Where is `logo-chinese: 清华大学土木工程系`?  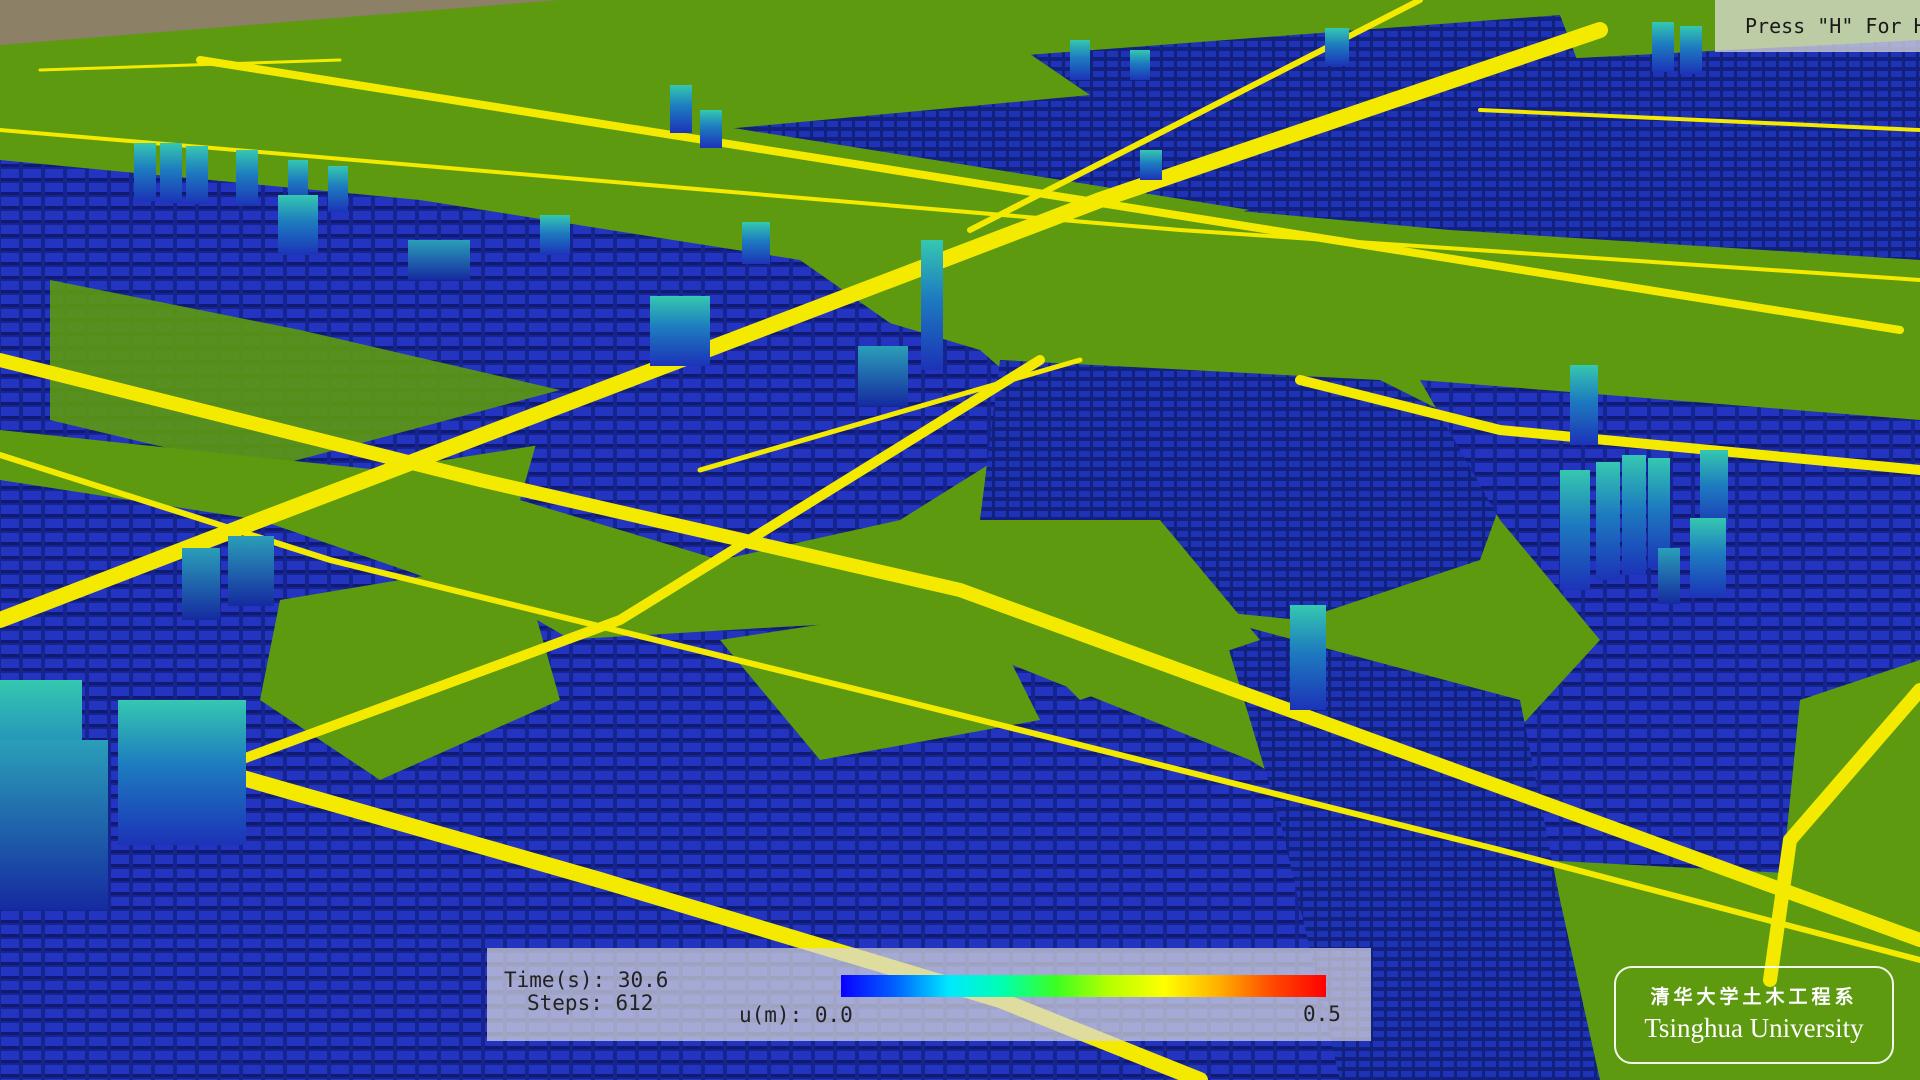 logo-chinese: 清华大学土木工程系 is located at coordinates (1754, 997).